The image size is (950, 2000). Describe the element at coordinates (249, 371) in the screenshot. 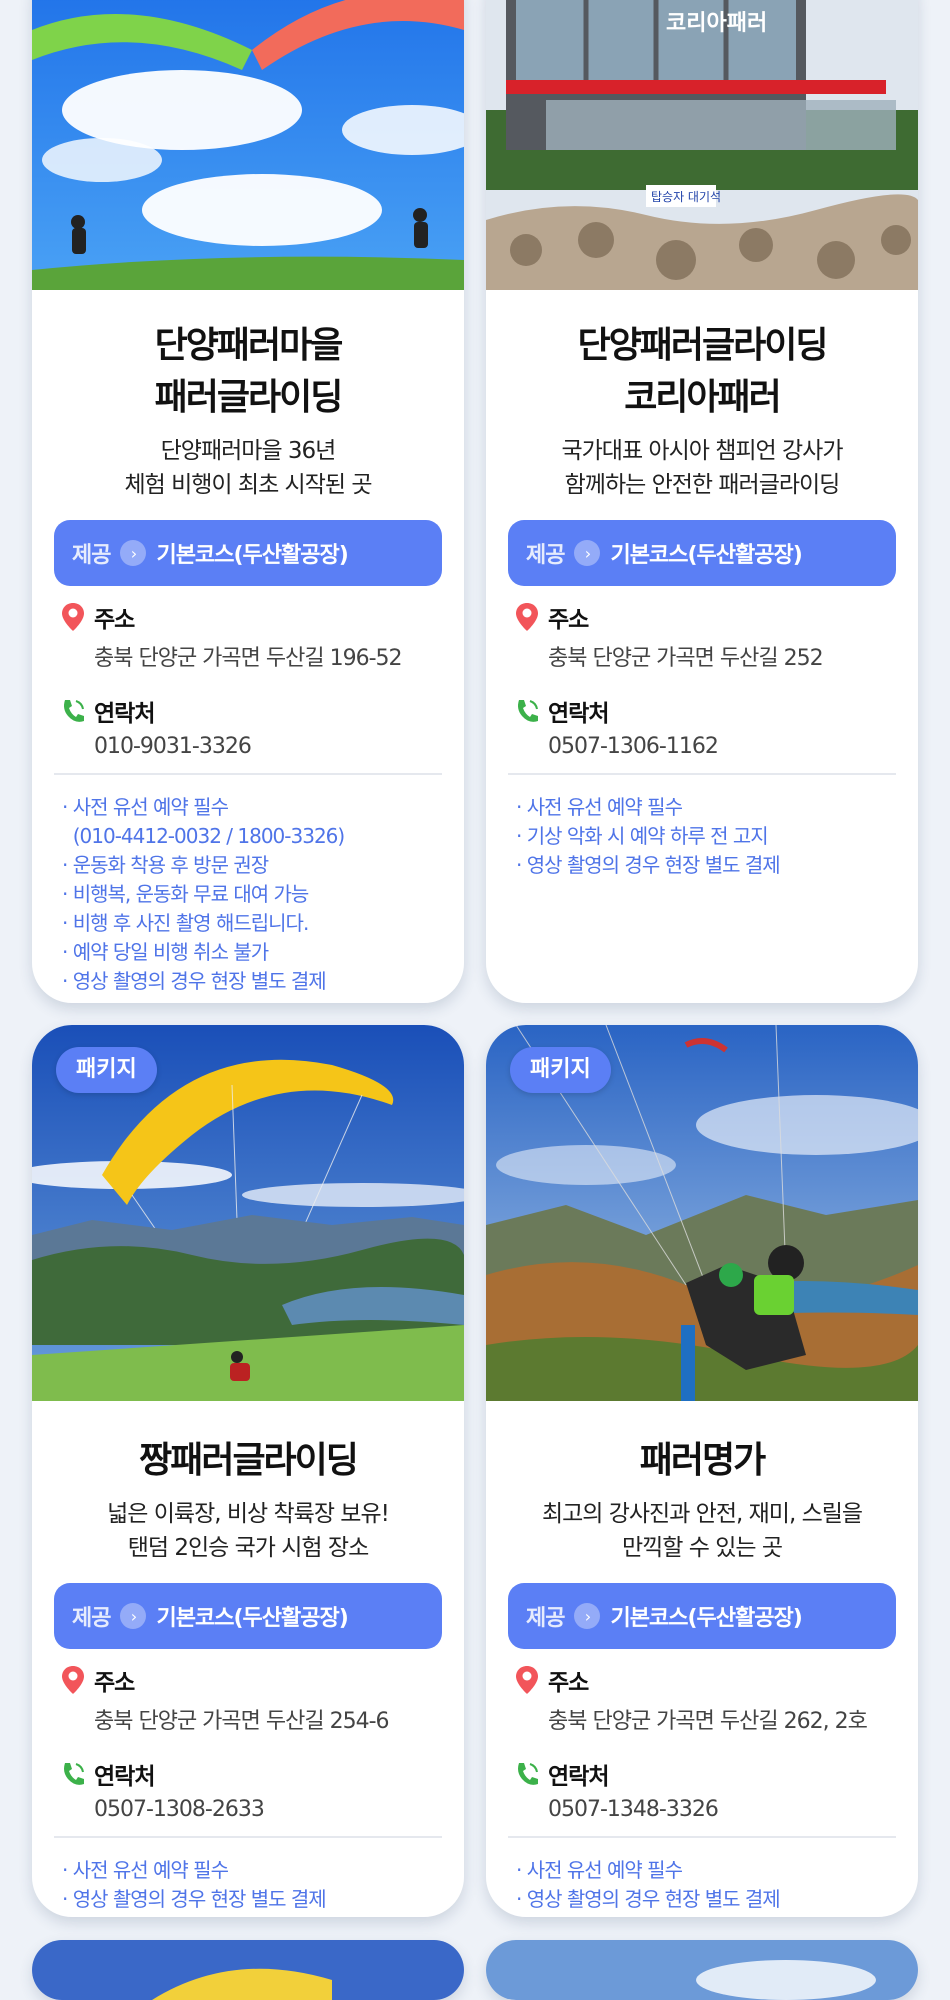

I see `card-title: 단양패러마을 패러글라이딩` at that location.